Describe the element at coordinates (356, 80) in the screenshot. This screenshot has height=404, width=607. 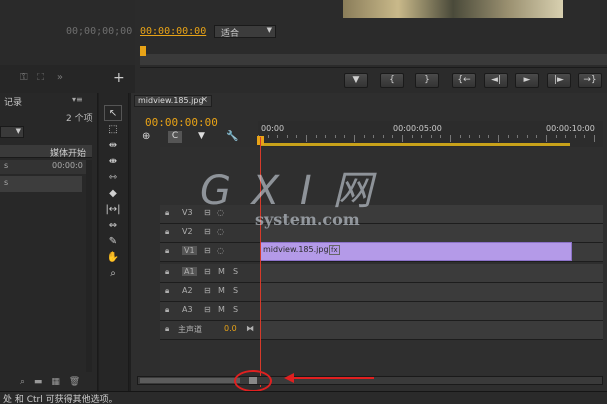
I see `transport-button-0: ▼` at that location.